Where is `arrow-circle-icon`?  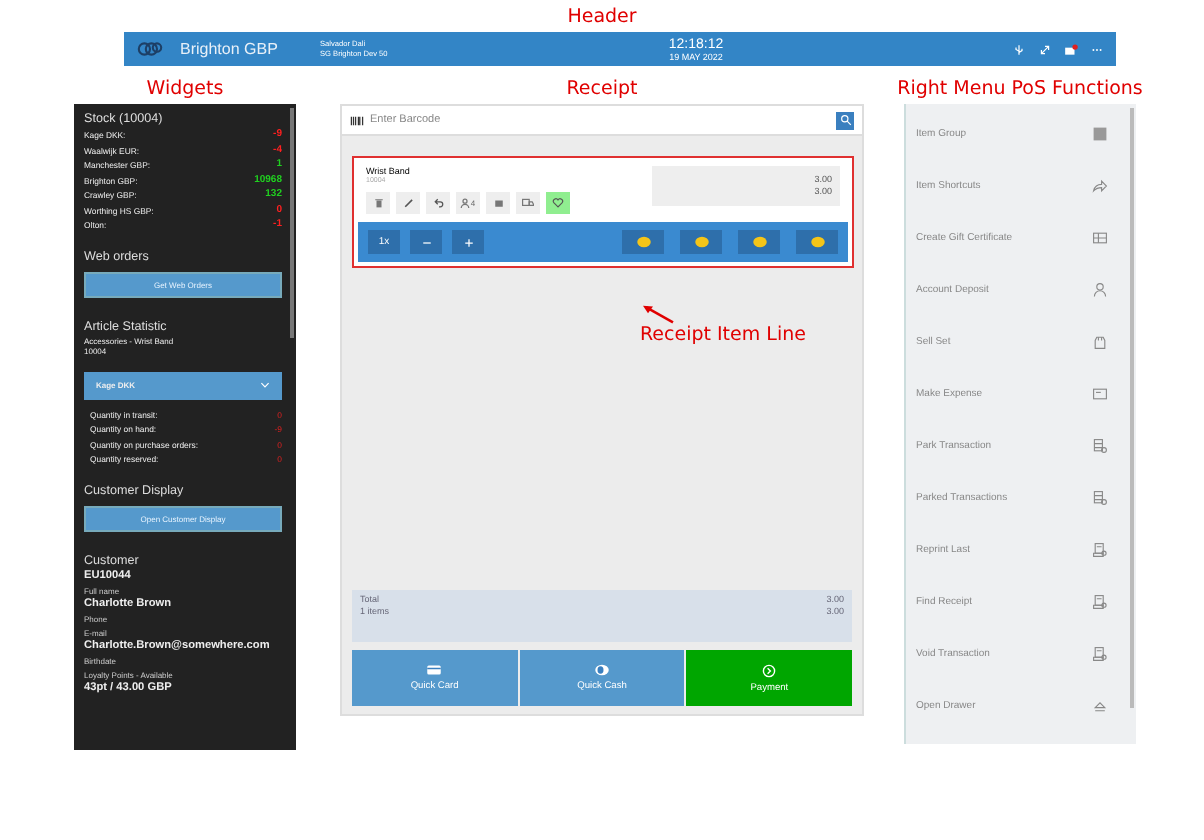
arrow-circle-icon is located at coordinates (769, 670).